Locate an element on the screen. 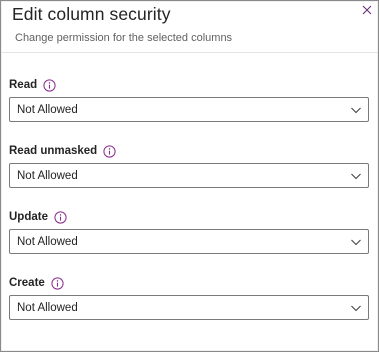  close-icon is located at coordinates (367, 10).